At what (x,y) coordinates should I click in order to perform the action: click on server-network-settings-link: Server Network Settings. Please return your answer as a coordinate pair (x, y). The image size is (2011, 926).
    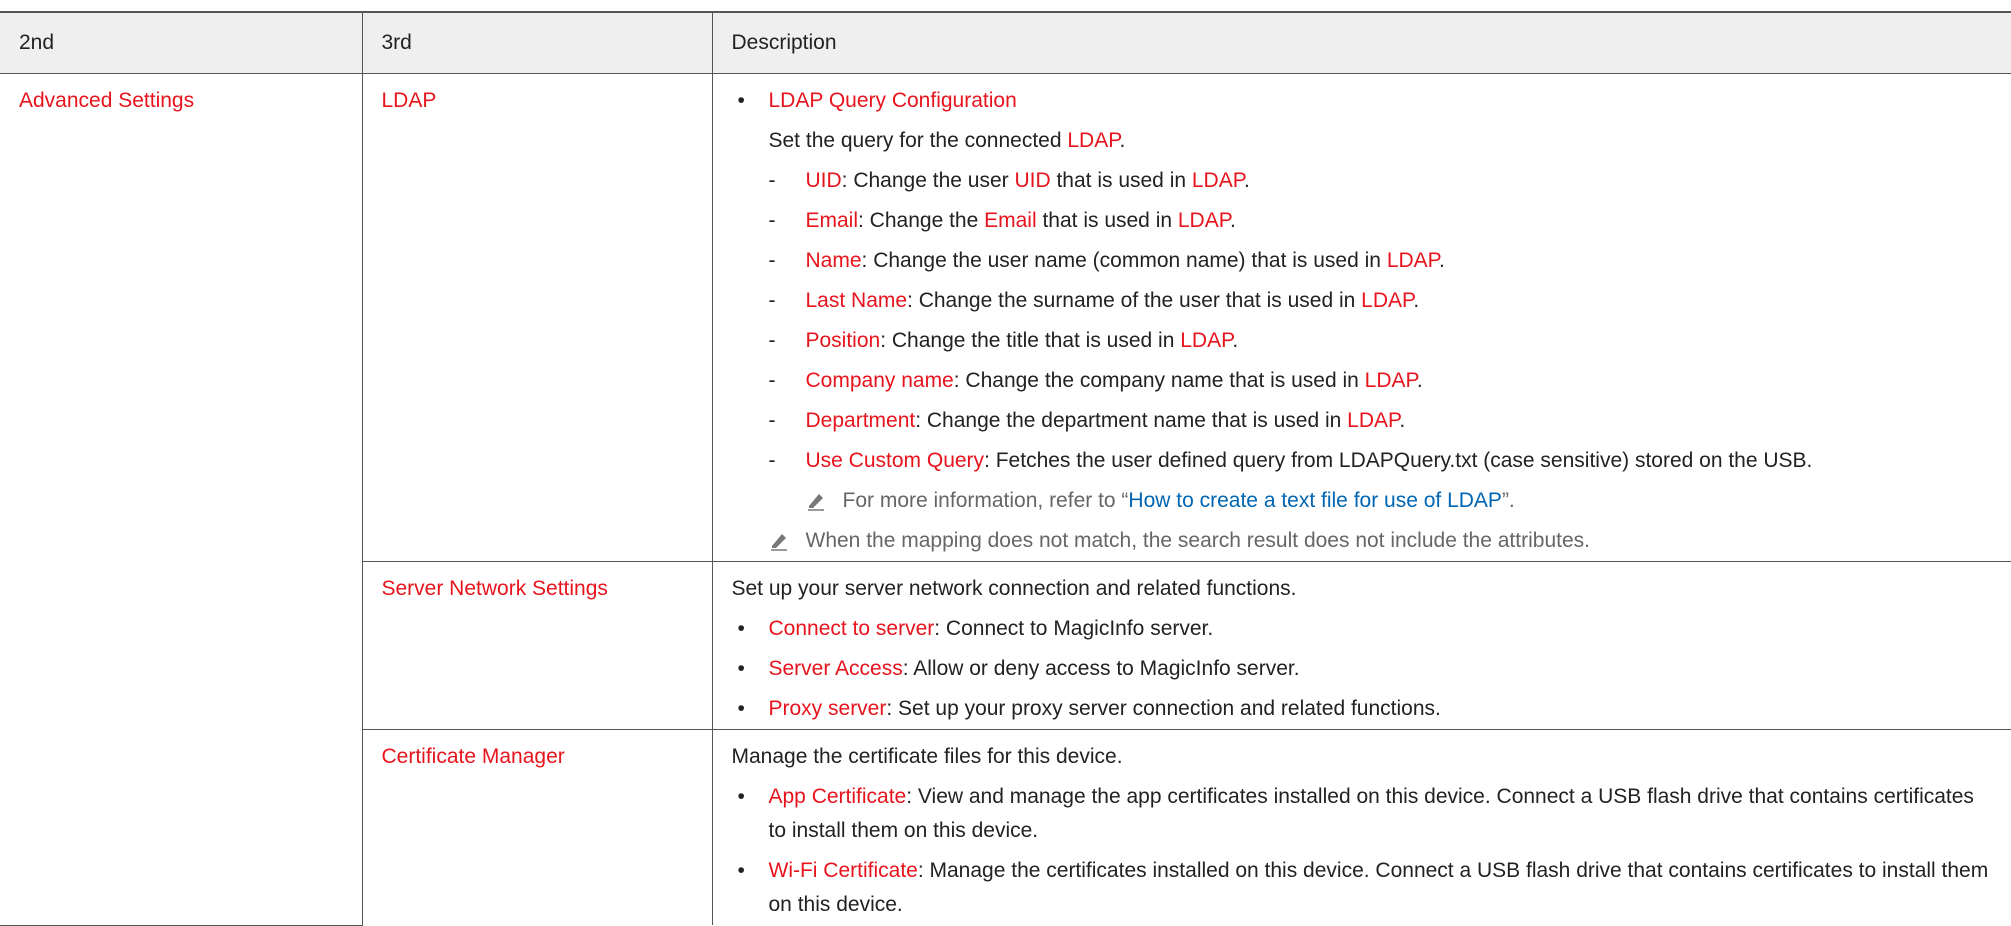
    Looking at the image, I should click on (495, 588).